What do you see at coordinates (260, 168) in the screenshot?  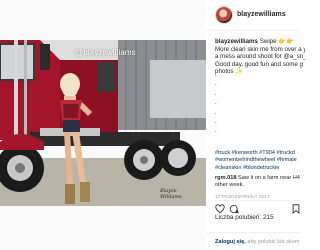 I see `hashtag-line: #cleanskin #blondetruckie` at bounding box center [260, 168].